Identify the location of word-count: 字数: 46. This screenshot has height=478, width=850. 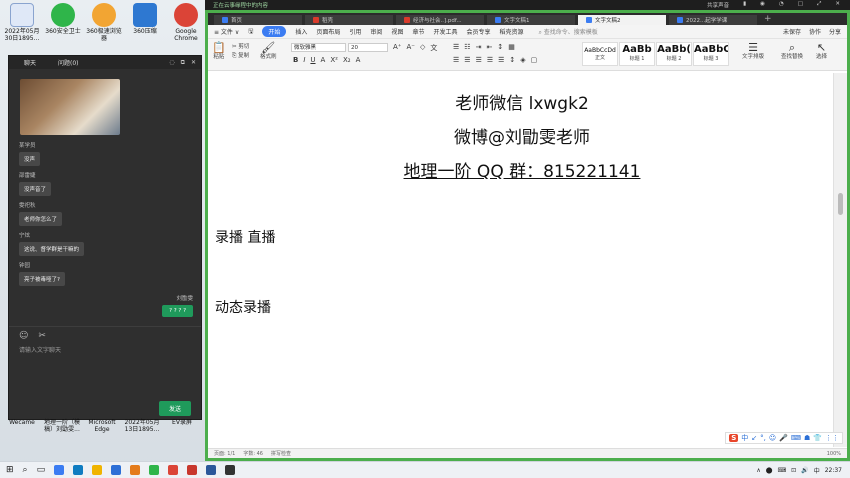
(253, 453).